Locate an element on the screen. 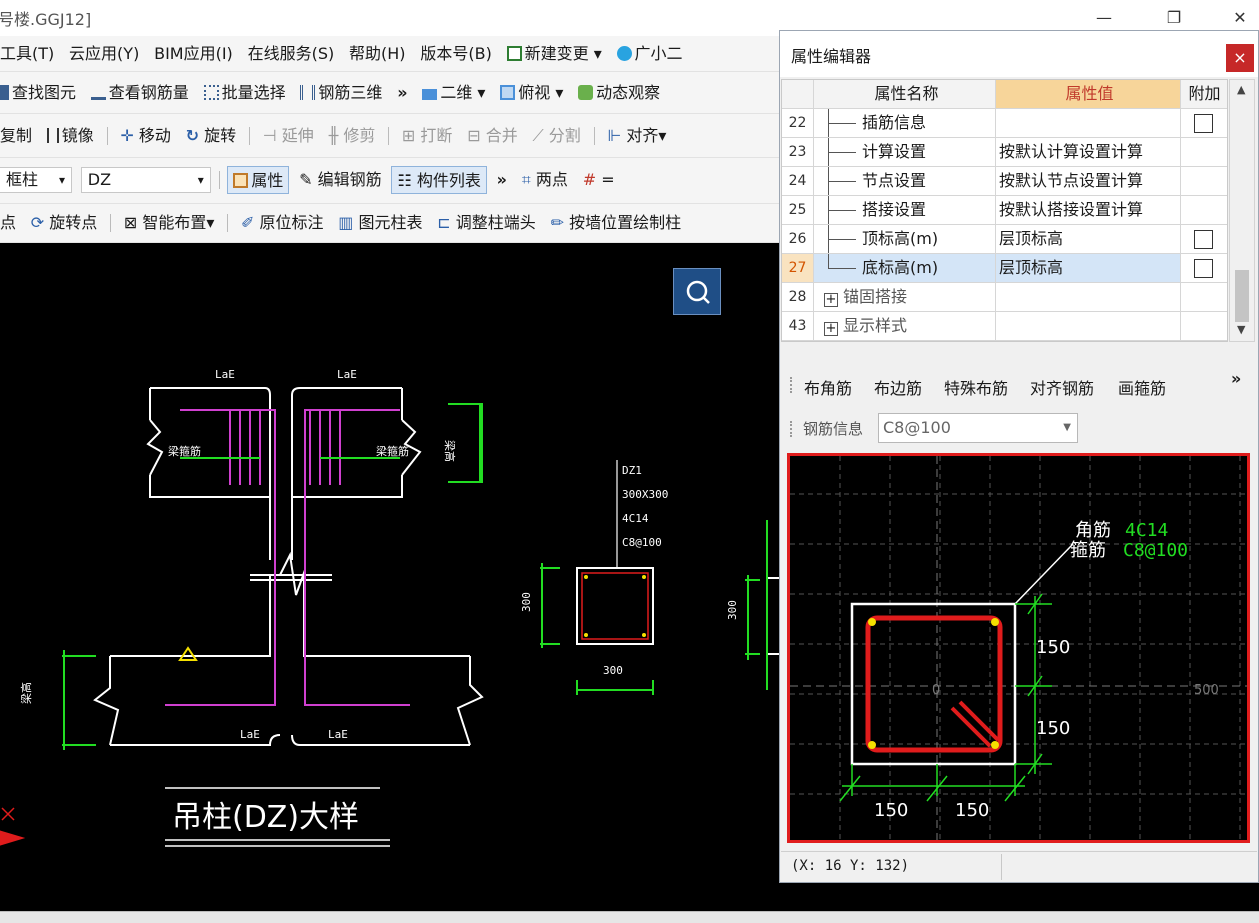  extra-cell is located at coordinates (1204, 239).